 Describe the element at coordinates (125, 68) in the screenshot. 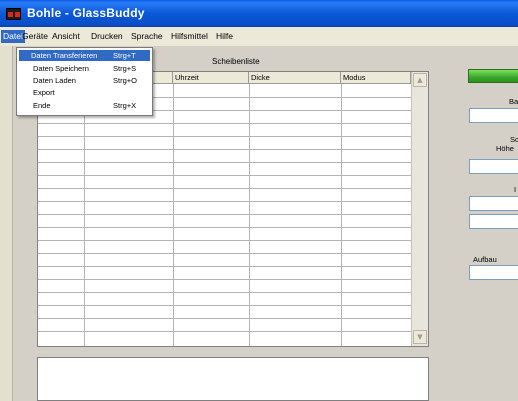

I see `menu-item-shortcut: Strg+S` at that location.